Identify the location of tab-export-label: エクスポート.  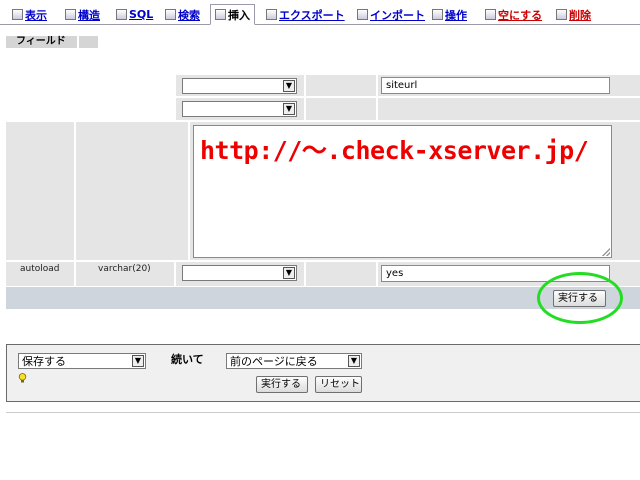
(312, 15).